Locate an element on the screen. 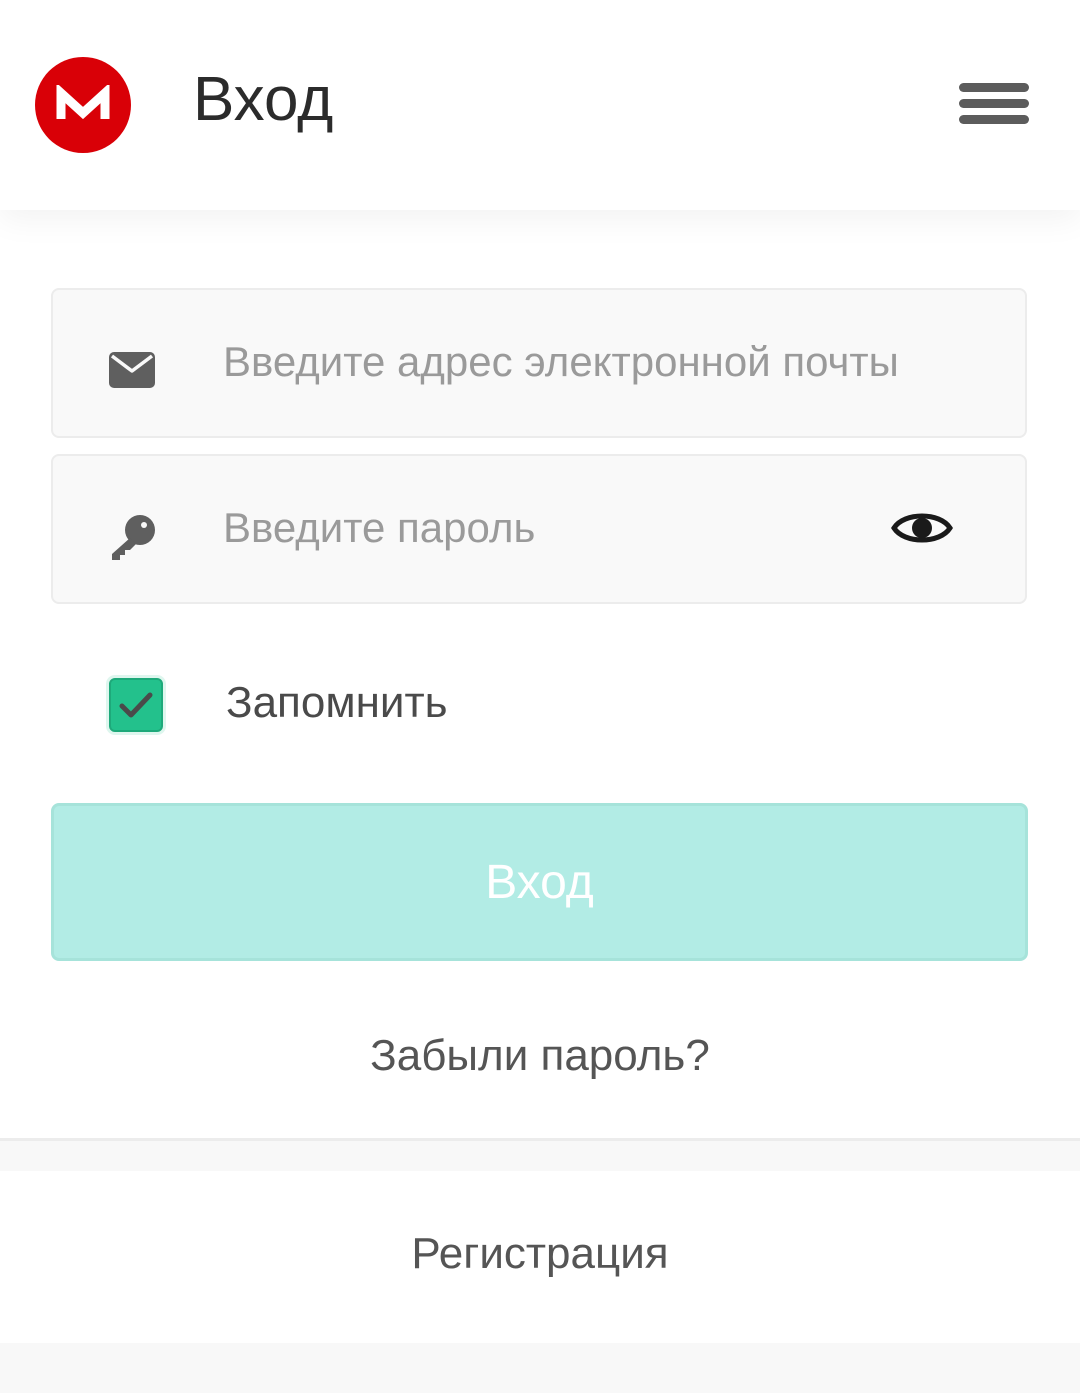 Image resolution: width=1080 pixels, height=1393 pixels. forgot-password-link: Забыли пароль? is located at coordinates (540, 1056).